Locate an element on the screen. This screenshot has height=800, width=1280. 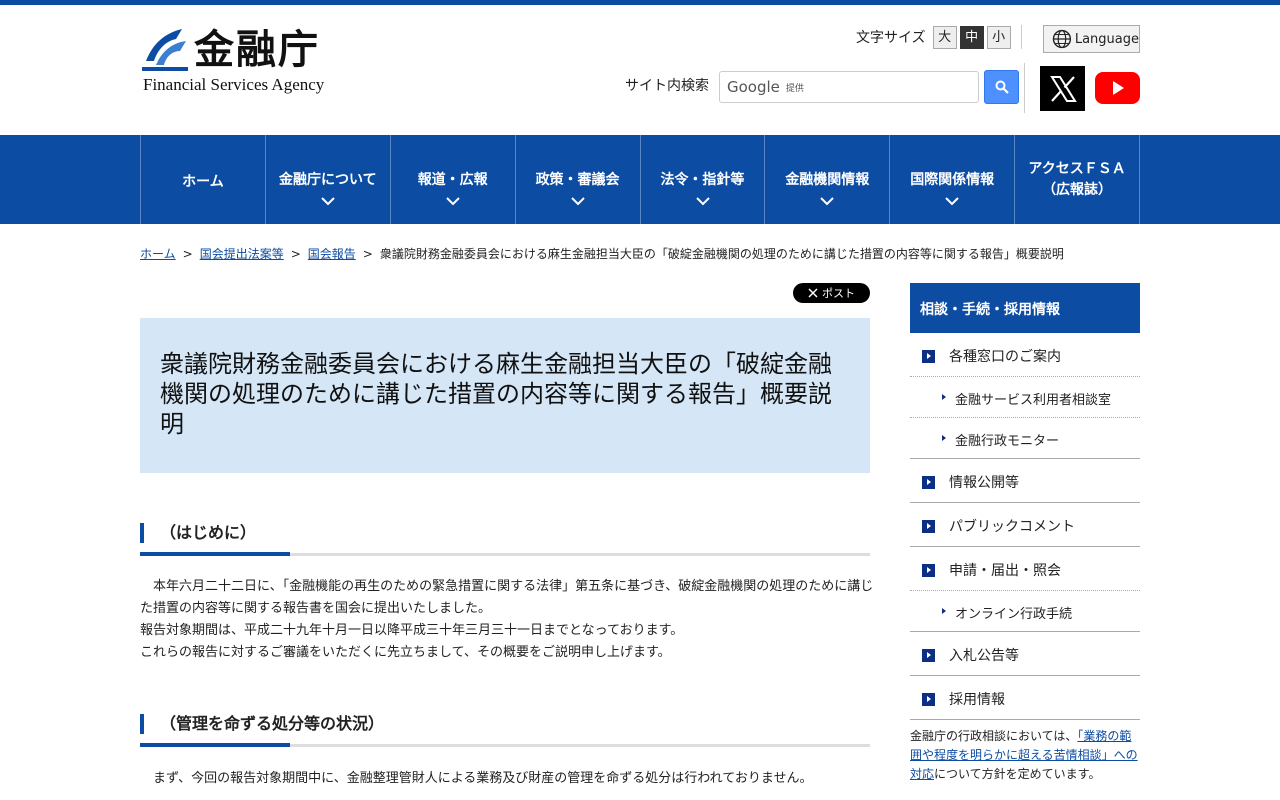
sidebar-item-label: 各種窓口のご案内 is located at coordinates (1005, 357).